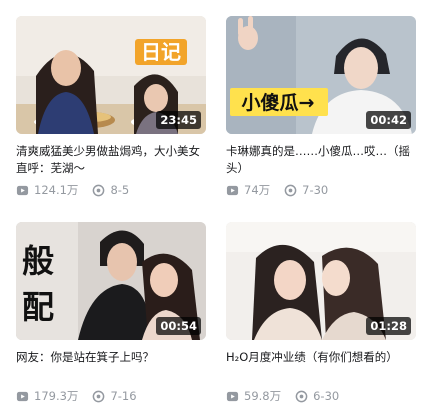 The height and width of the screenshot is (416, 425). What do you see at coordinates (111, 75) in the screenshot?
I see `video-thumbnail: 日记 23:45` at bounding box center [111, 75].